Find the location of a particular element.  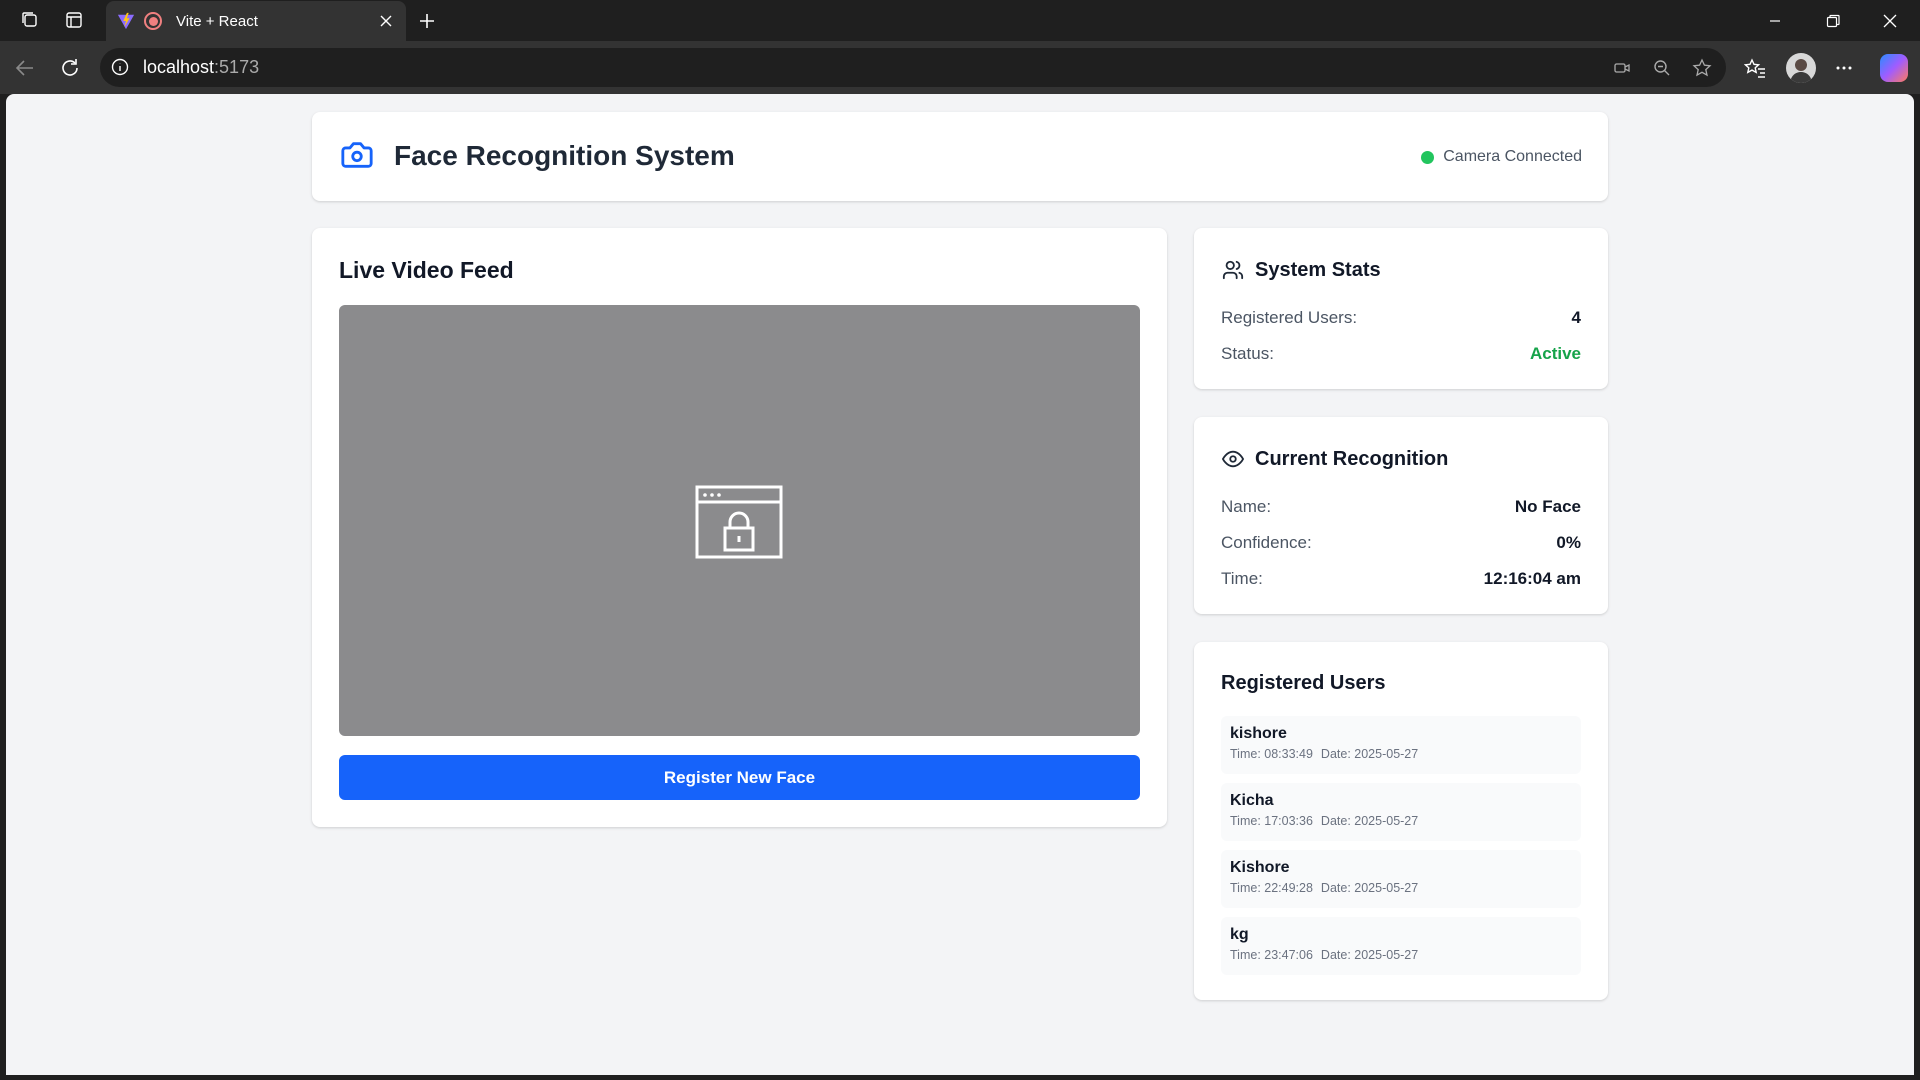

user-time: Time: 23:47:06 is located at coordinates (1271, 955).